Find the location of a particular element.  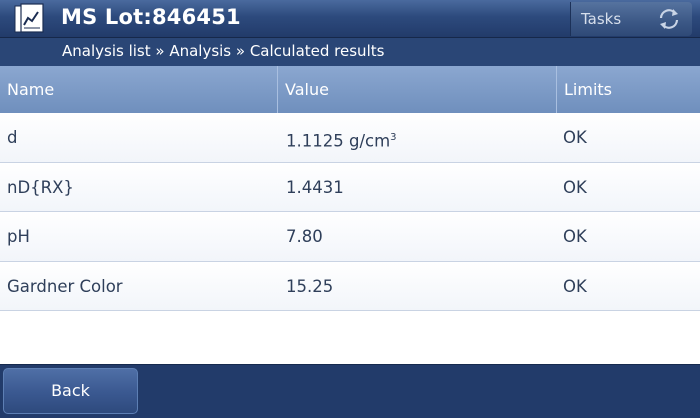

column-header-limits: Limits is located at coordinates (588, 89).